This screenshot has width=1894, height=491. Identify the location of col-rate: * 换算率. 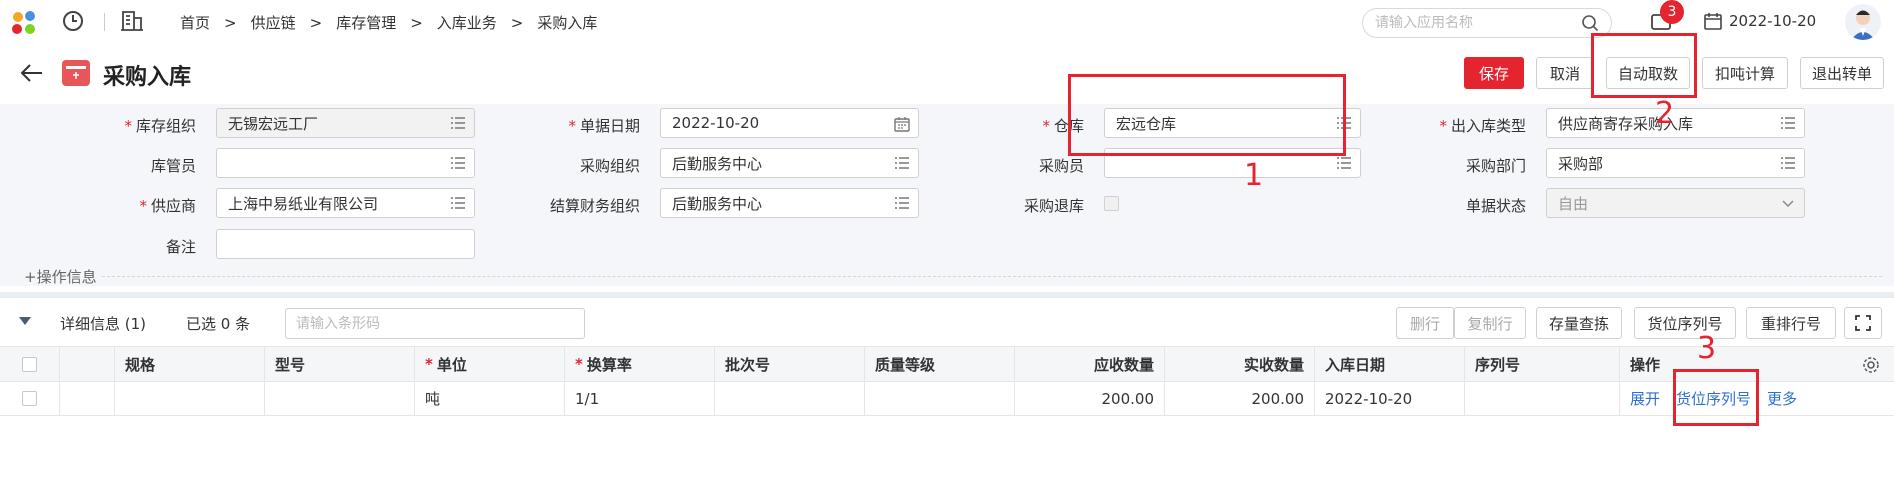
(640, 364).